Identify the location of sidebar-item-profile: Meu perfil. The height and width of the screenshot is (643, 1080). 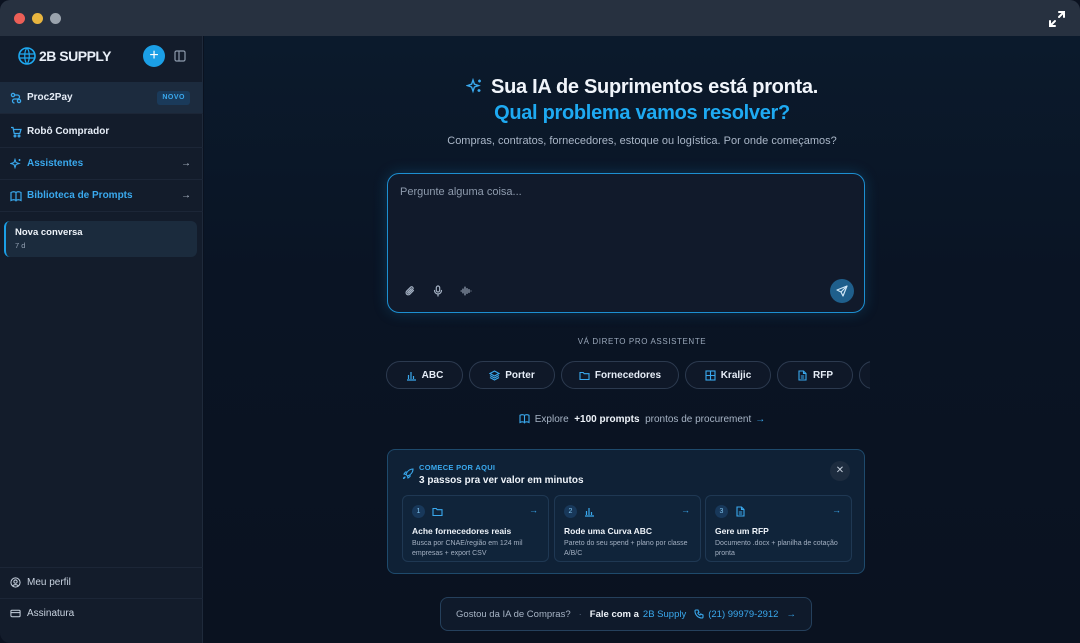
(101, 582).